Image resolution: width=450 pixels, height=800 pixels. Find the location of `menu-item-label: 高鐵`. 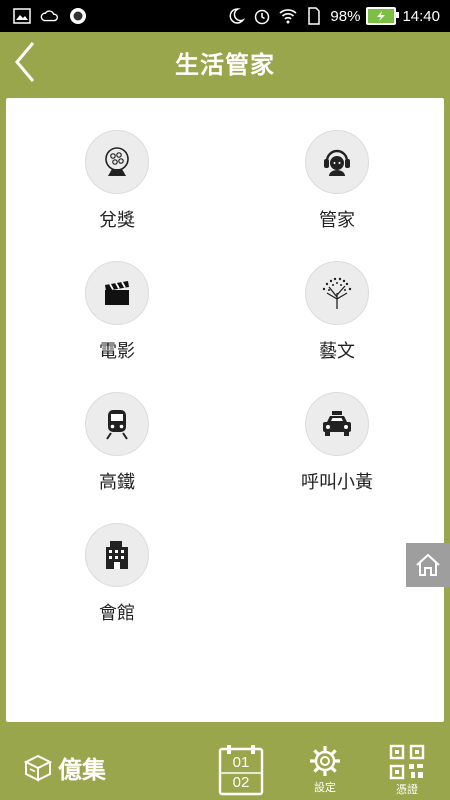

menu-item-label: 高鐵 is located at coordinates (117, 482).